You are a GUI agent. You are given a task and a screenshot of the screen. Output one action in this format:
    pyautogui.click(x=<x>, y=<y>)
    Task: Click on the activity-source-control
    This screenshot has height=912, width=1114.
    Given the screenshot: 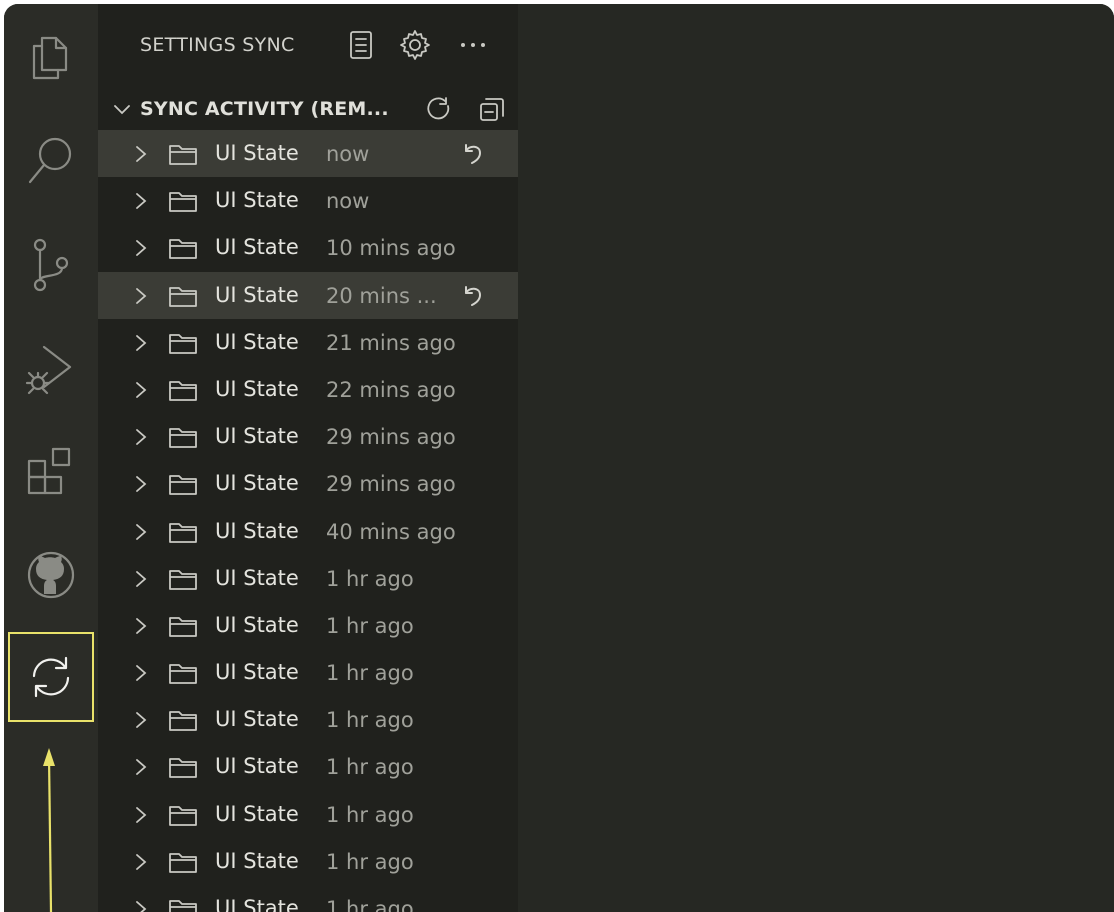 What is the action you would take?
    pyautogui.click(x=51, y=265)
    